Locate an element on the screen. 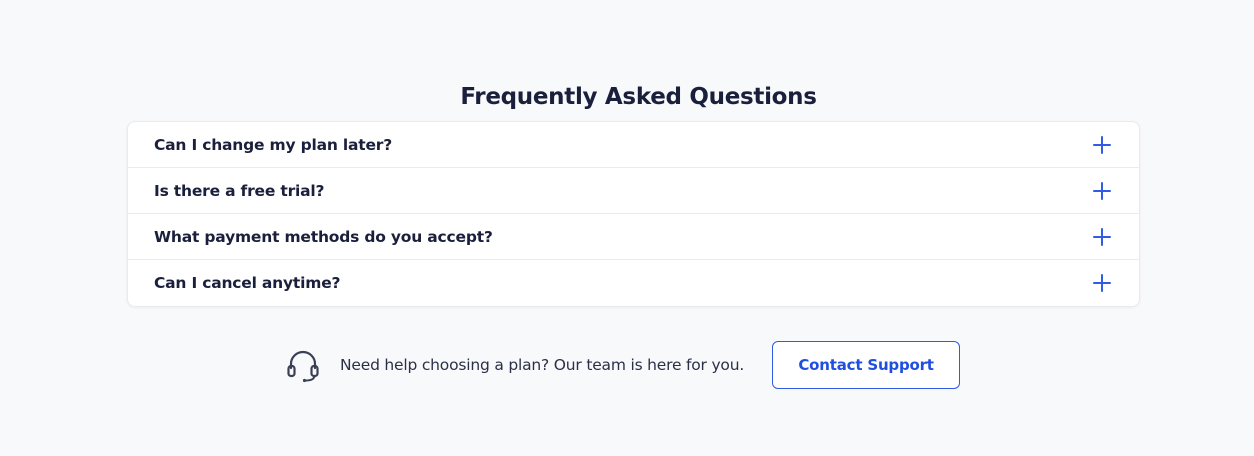 The height and width of the screenshot is (456, 1254). faq-item-free-trial: Is there a free trial? is located at coordinates (633, 191).